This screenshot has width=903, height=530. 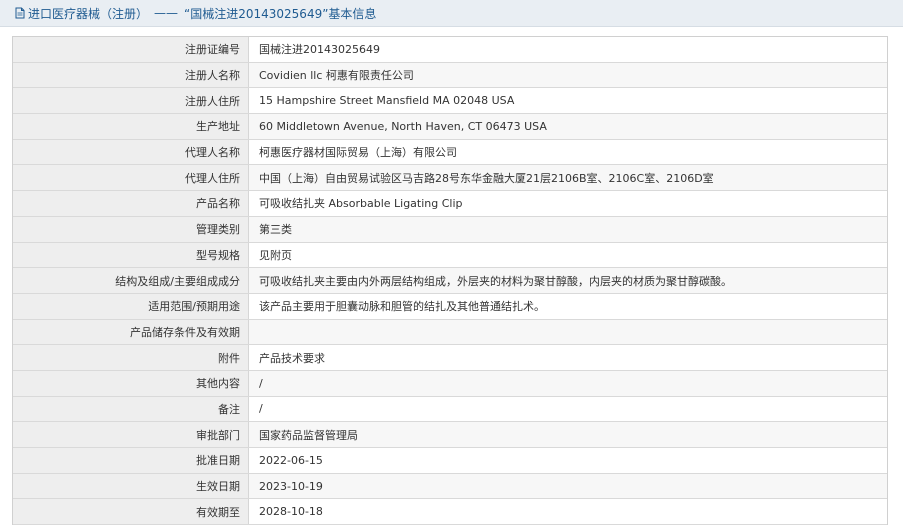 I want to click on row-label: 生产地址, so click(x=131, y=126).